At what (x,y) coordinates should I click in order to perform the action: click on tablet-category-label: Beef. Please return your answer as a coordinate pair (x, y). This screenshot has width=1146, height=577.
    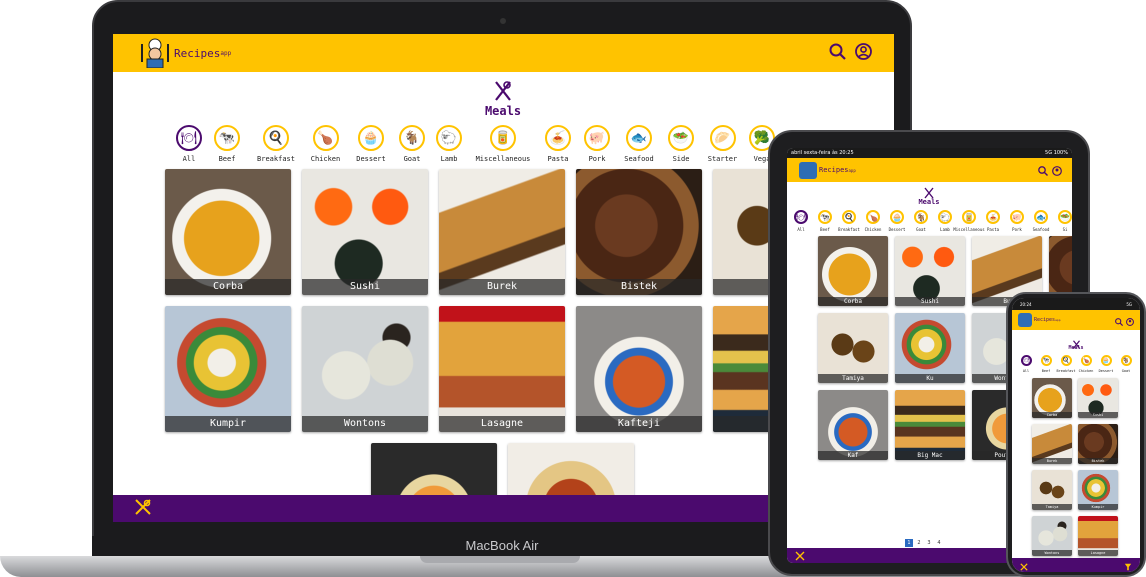
    Looking at the image, I should click on (825, 229).